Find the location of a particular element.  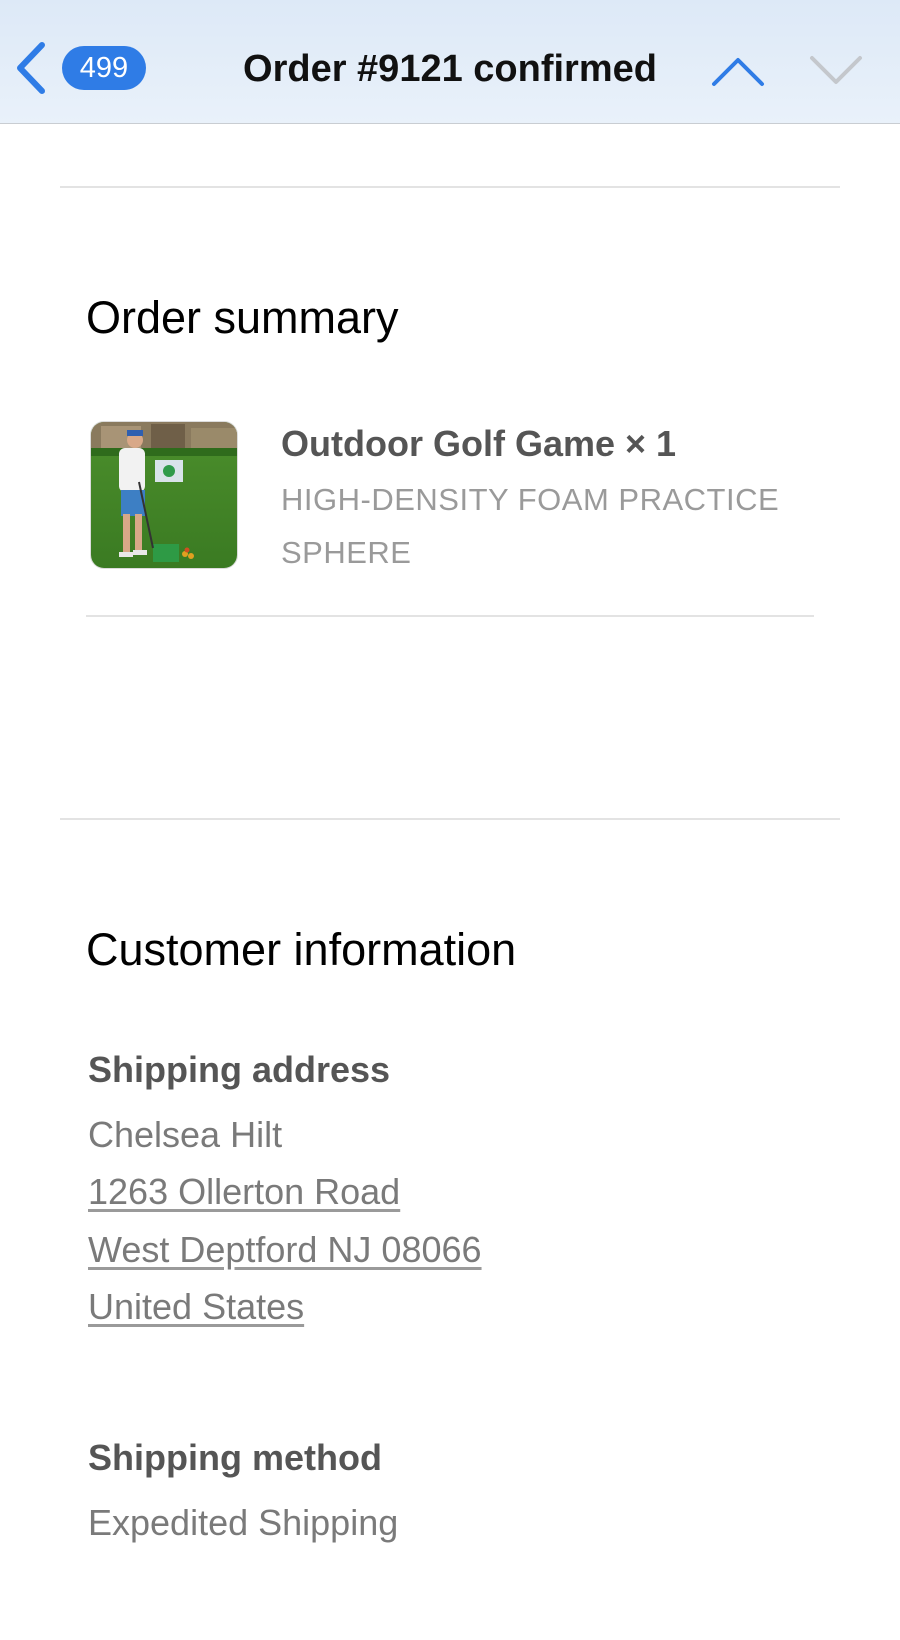

customer-information-title: Customer information is located at coordinates (301, 949).